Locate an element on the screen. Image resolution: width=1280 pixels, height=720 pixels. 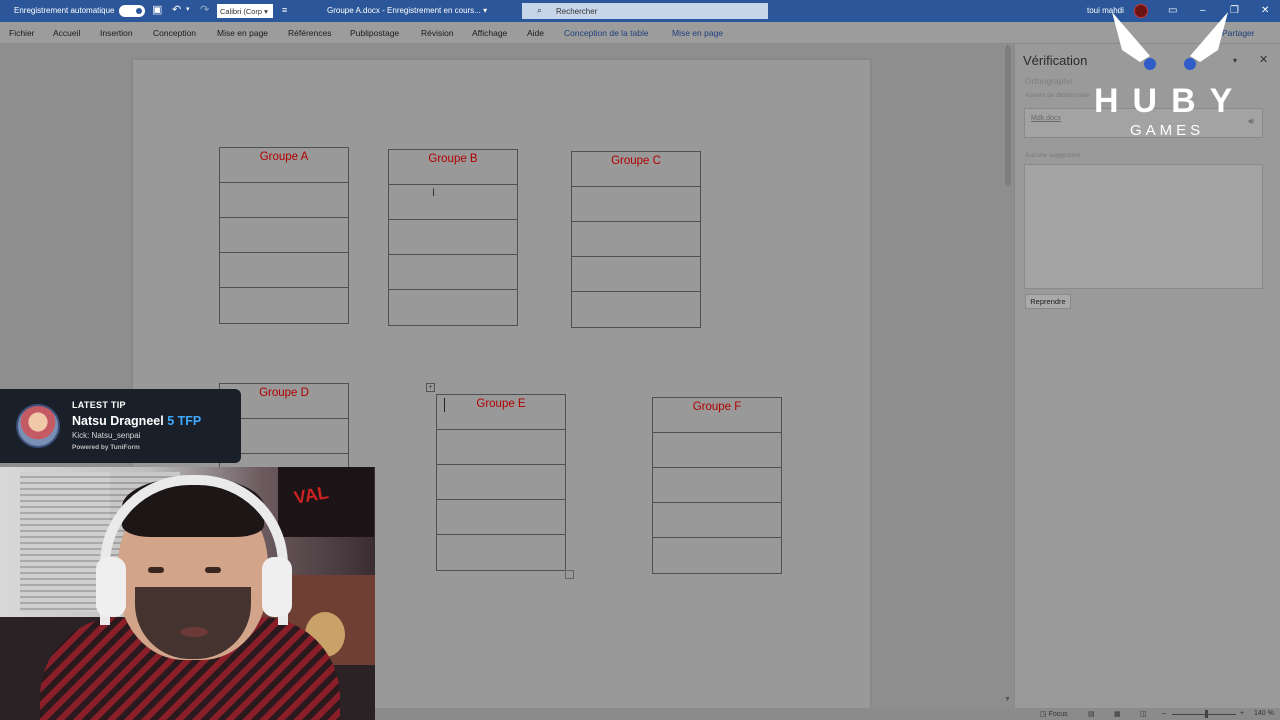
table-move-handle-icon: + is located at coordinates (430, 387).